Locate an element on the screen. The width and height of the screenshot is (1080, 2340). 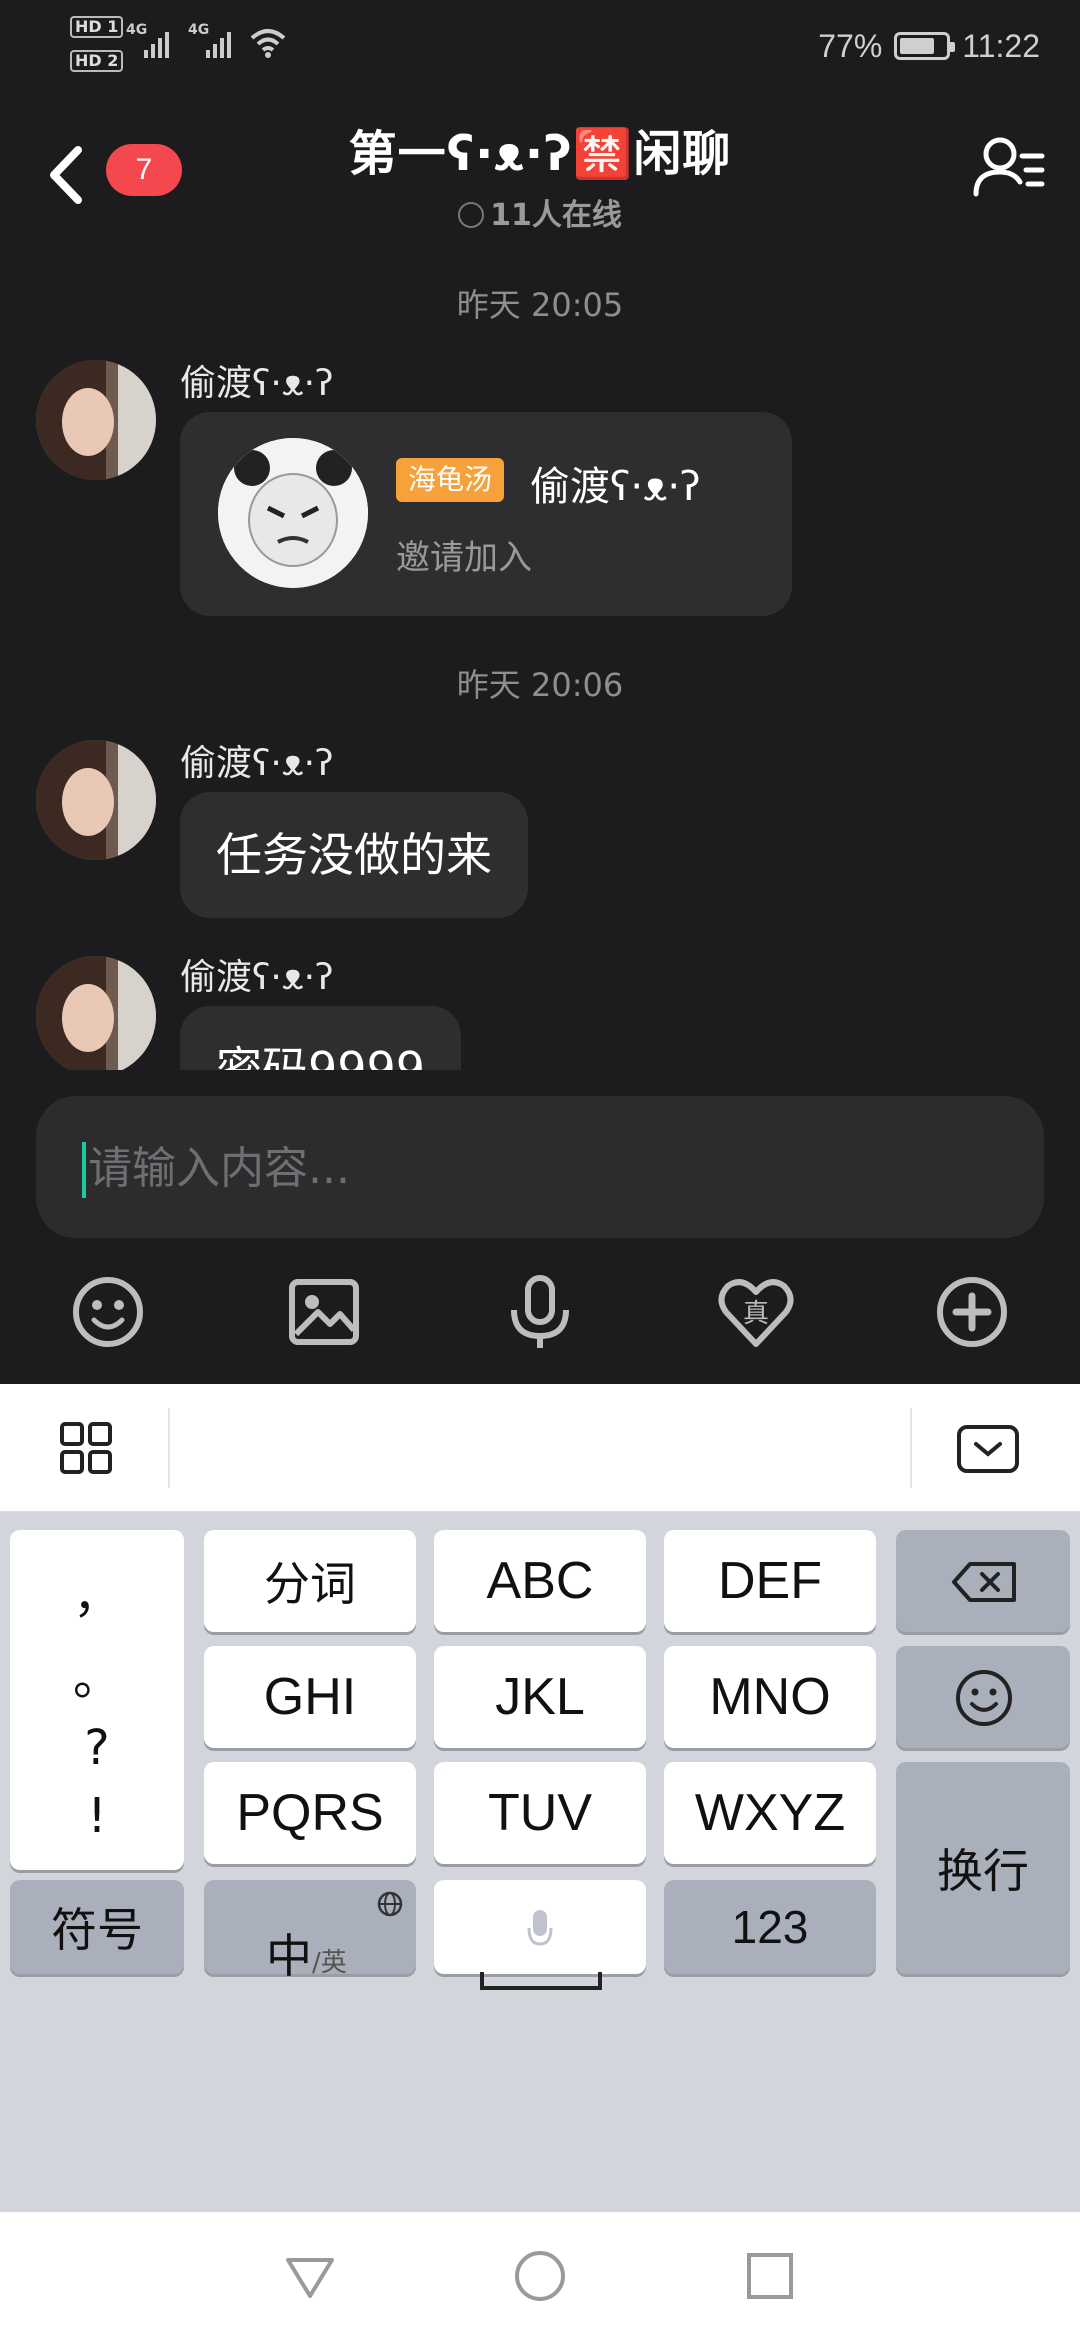
message-input is located at coordinates (538, 1168).